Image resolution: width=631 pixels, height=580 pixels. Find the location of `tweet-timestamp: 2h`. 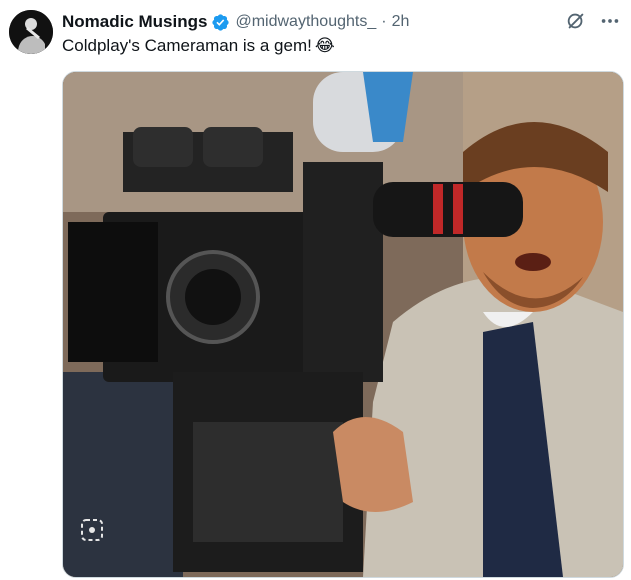

tweet-timestamp: 2h is located at coordinates (401, 22).